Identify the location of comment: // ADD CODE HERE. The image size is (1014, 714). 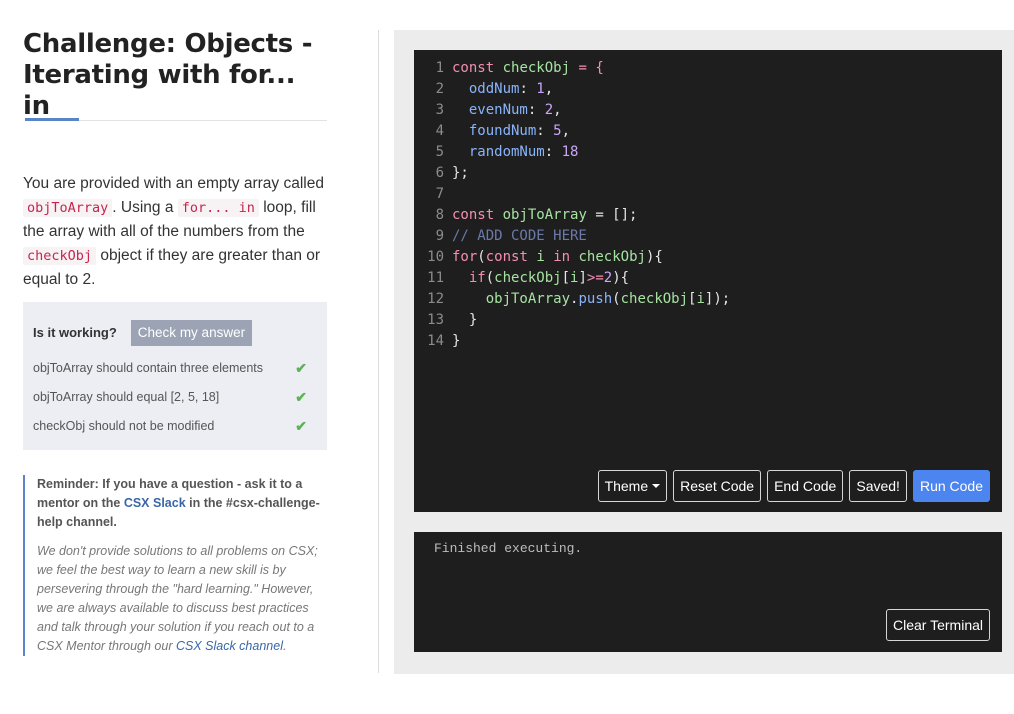
(519, 236).